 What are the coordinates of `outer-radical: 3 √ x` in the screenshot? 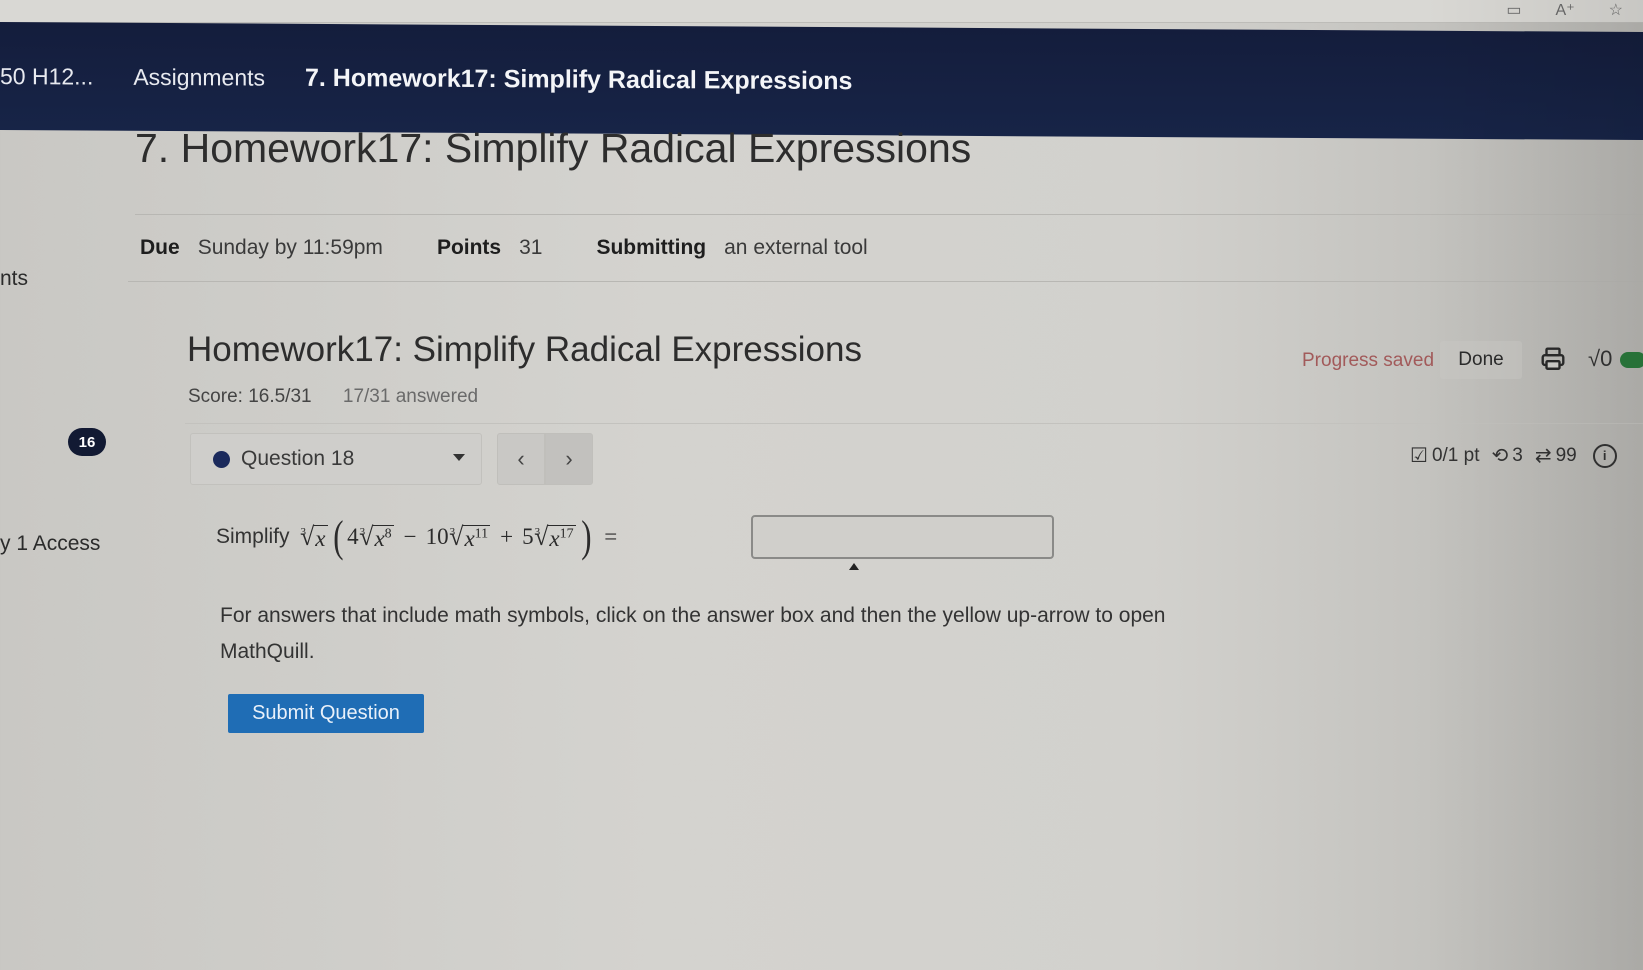 It's located at (314, 536).